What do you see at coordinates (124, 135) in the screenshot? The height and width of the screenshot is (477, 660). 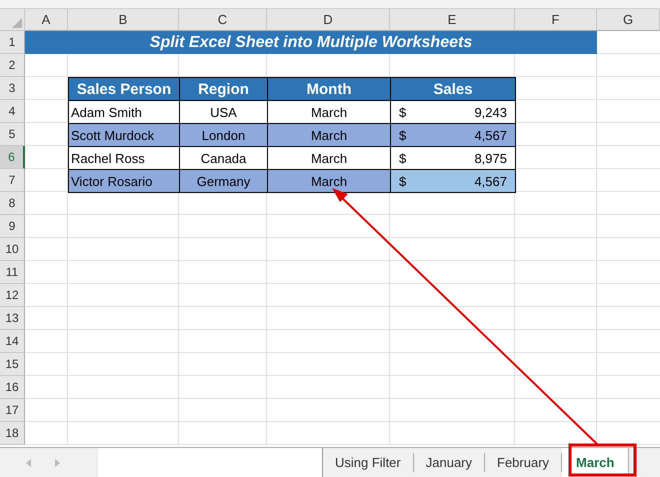 I see `table-cell: Scott Murdock` at bounding box center [124, 135].